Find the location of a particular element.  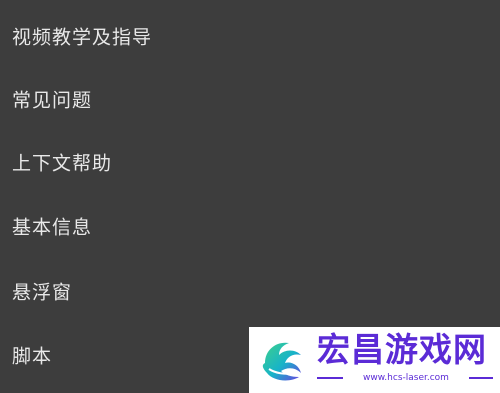

watermark-url-row: www.hcs-laser.com is located at coordinates (405, 378).